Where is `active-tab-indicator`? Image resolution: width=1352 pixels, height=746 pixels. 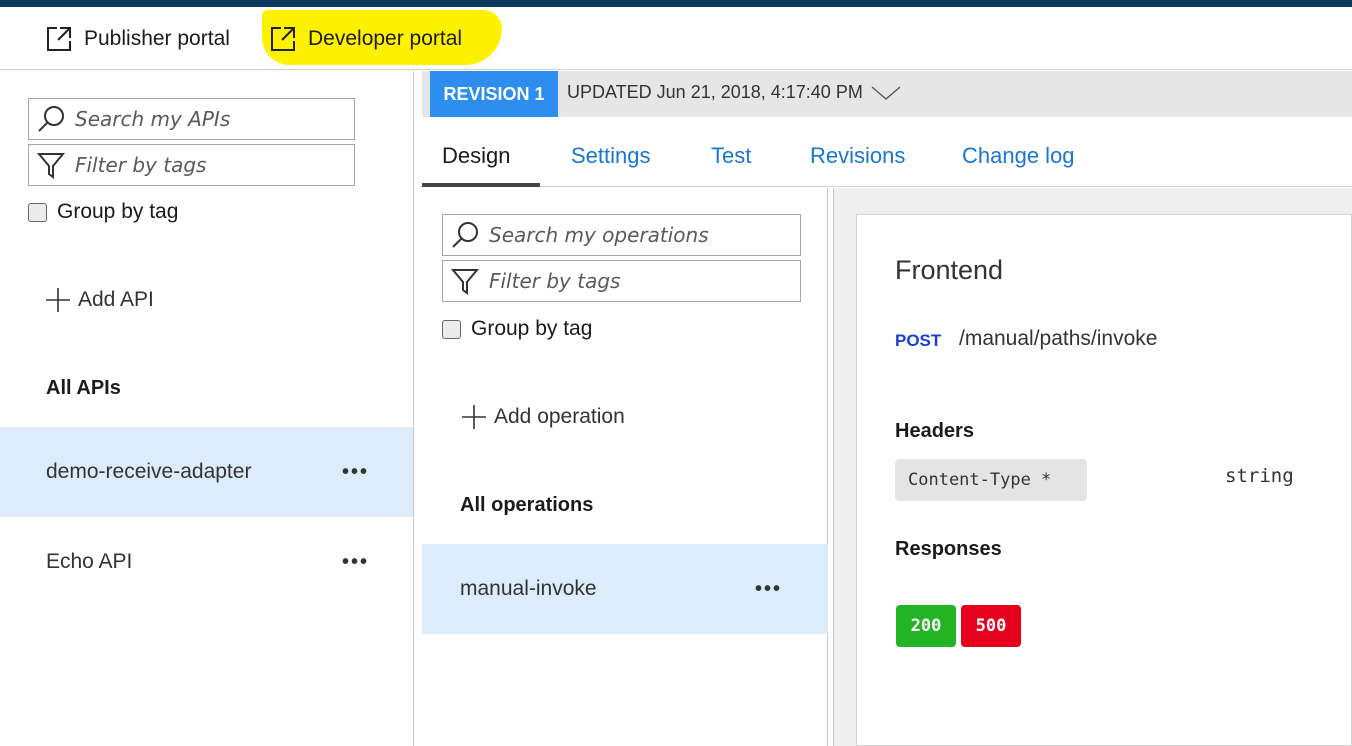 active-tab-indicator is located at coordinates (481, 185).